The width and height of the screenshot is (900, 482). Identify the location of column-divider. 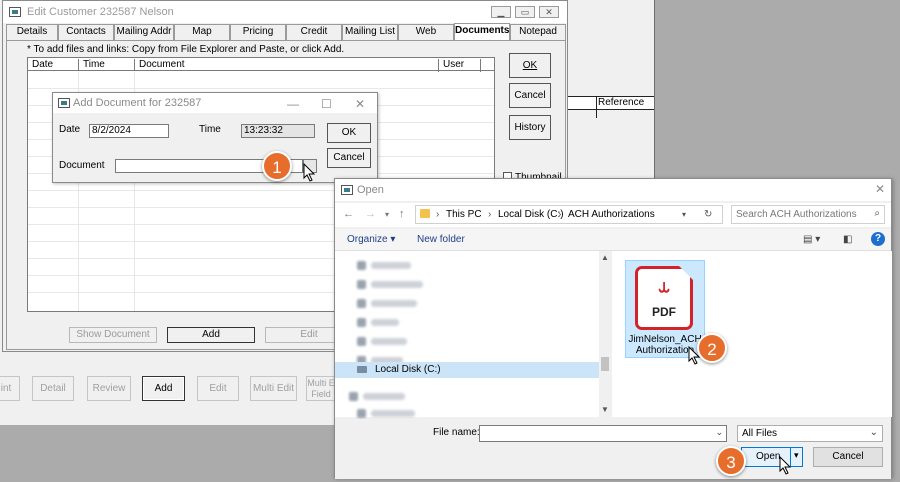
(596, 107).